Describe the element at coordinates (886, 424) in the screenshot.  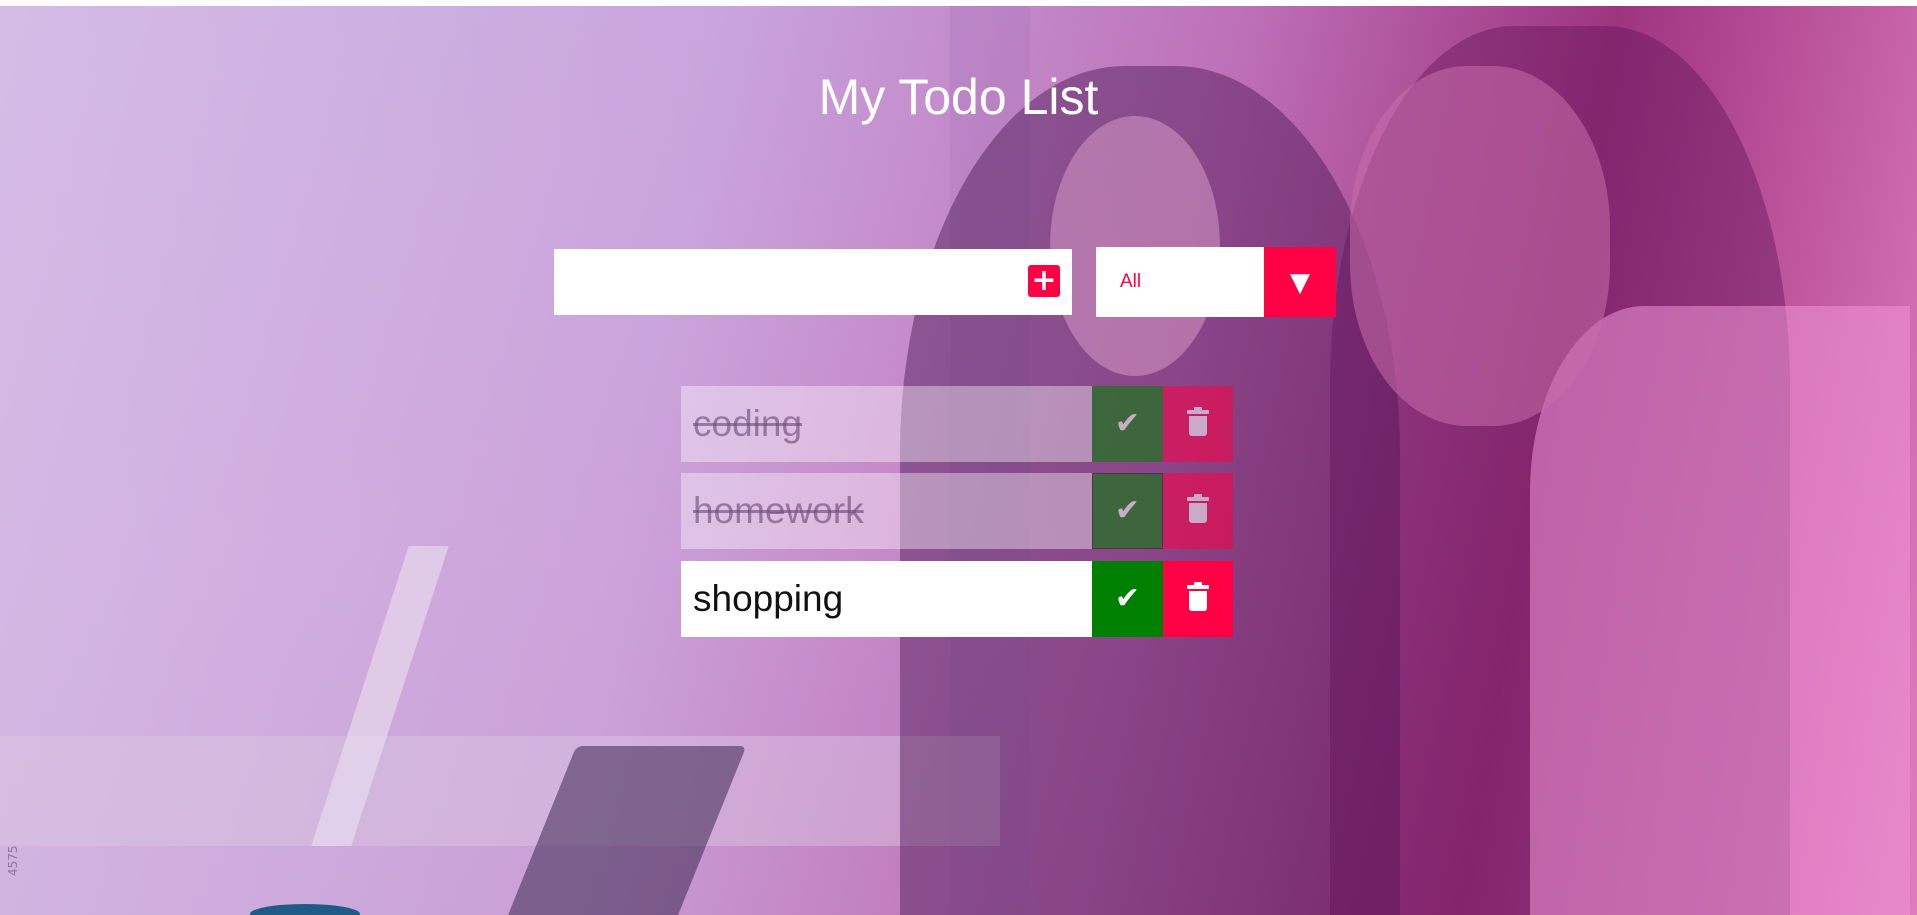
I see `todo-text: coding` at that location.